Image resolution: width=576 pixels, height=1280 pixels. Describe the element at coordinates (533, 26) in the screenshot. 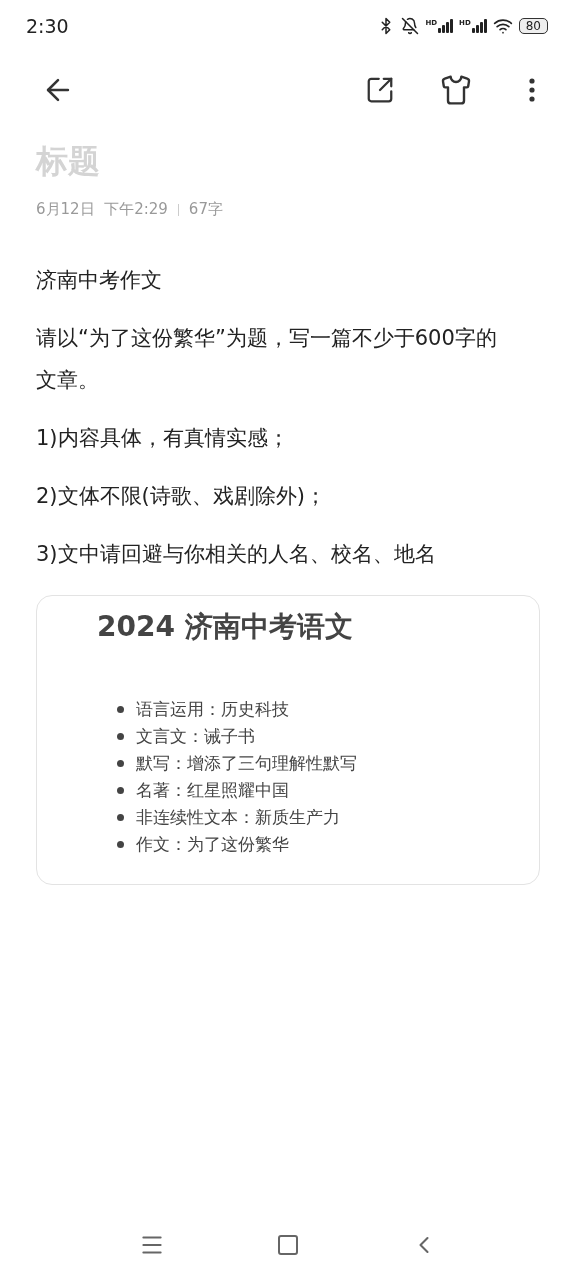

I see `battery-indicator: 80` at that location.